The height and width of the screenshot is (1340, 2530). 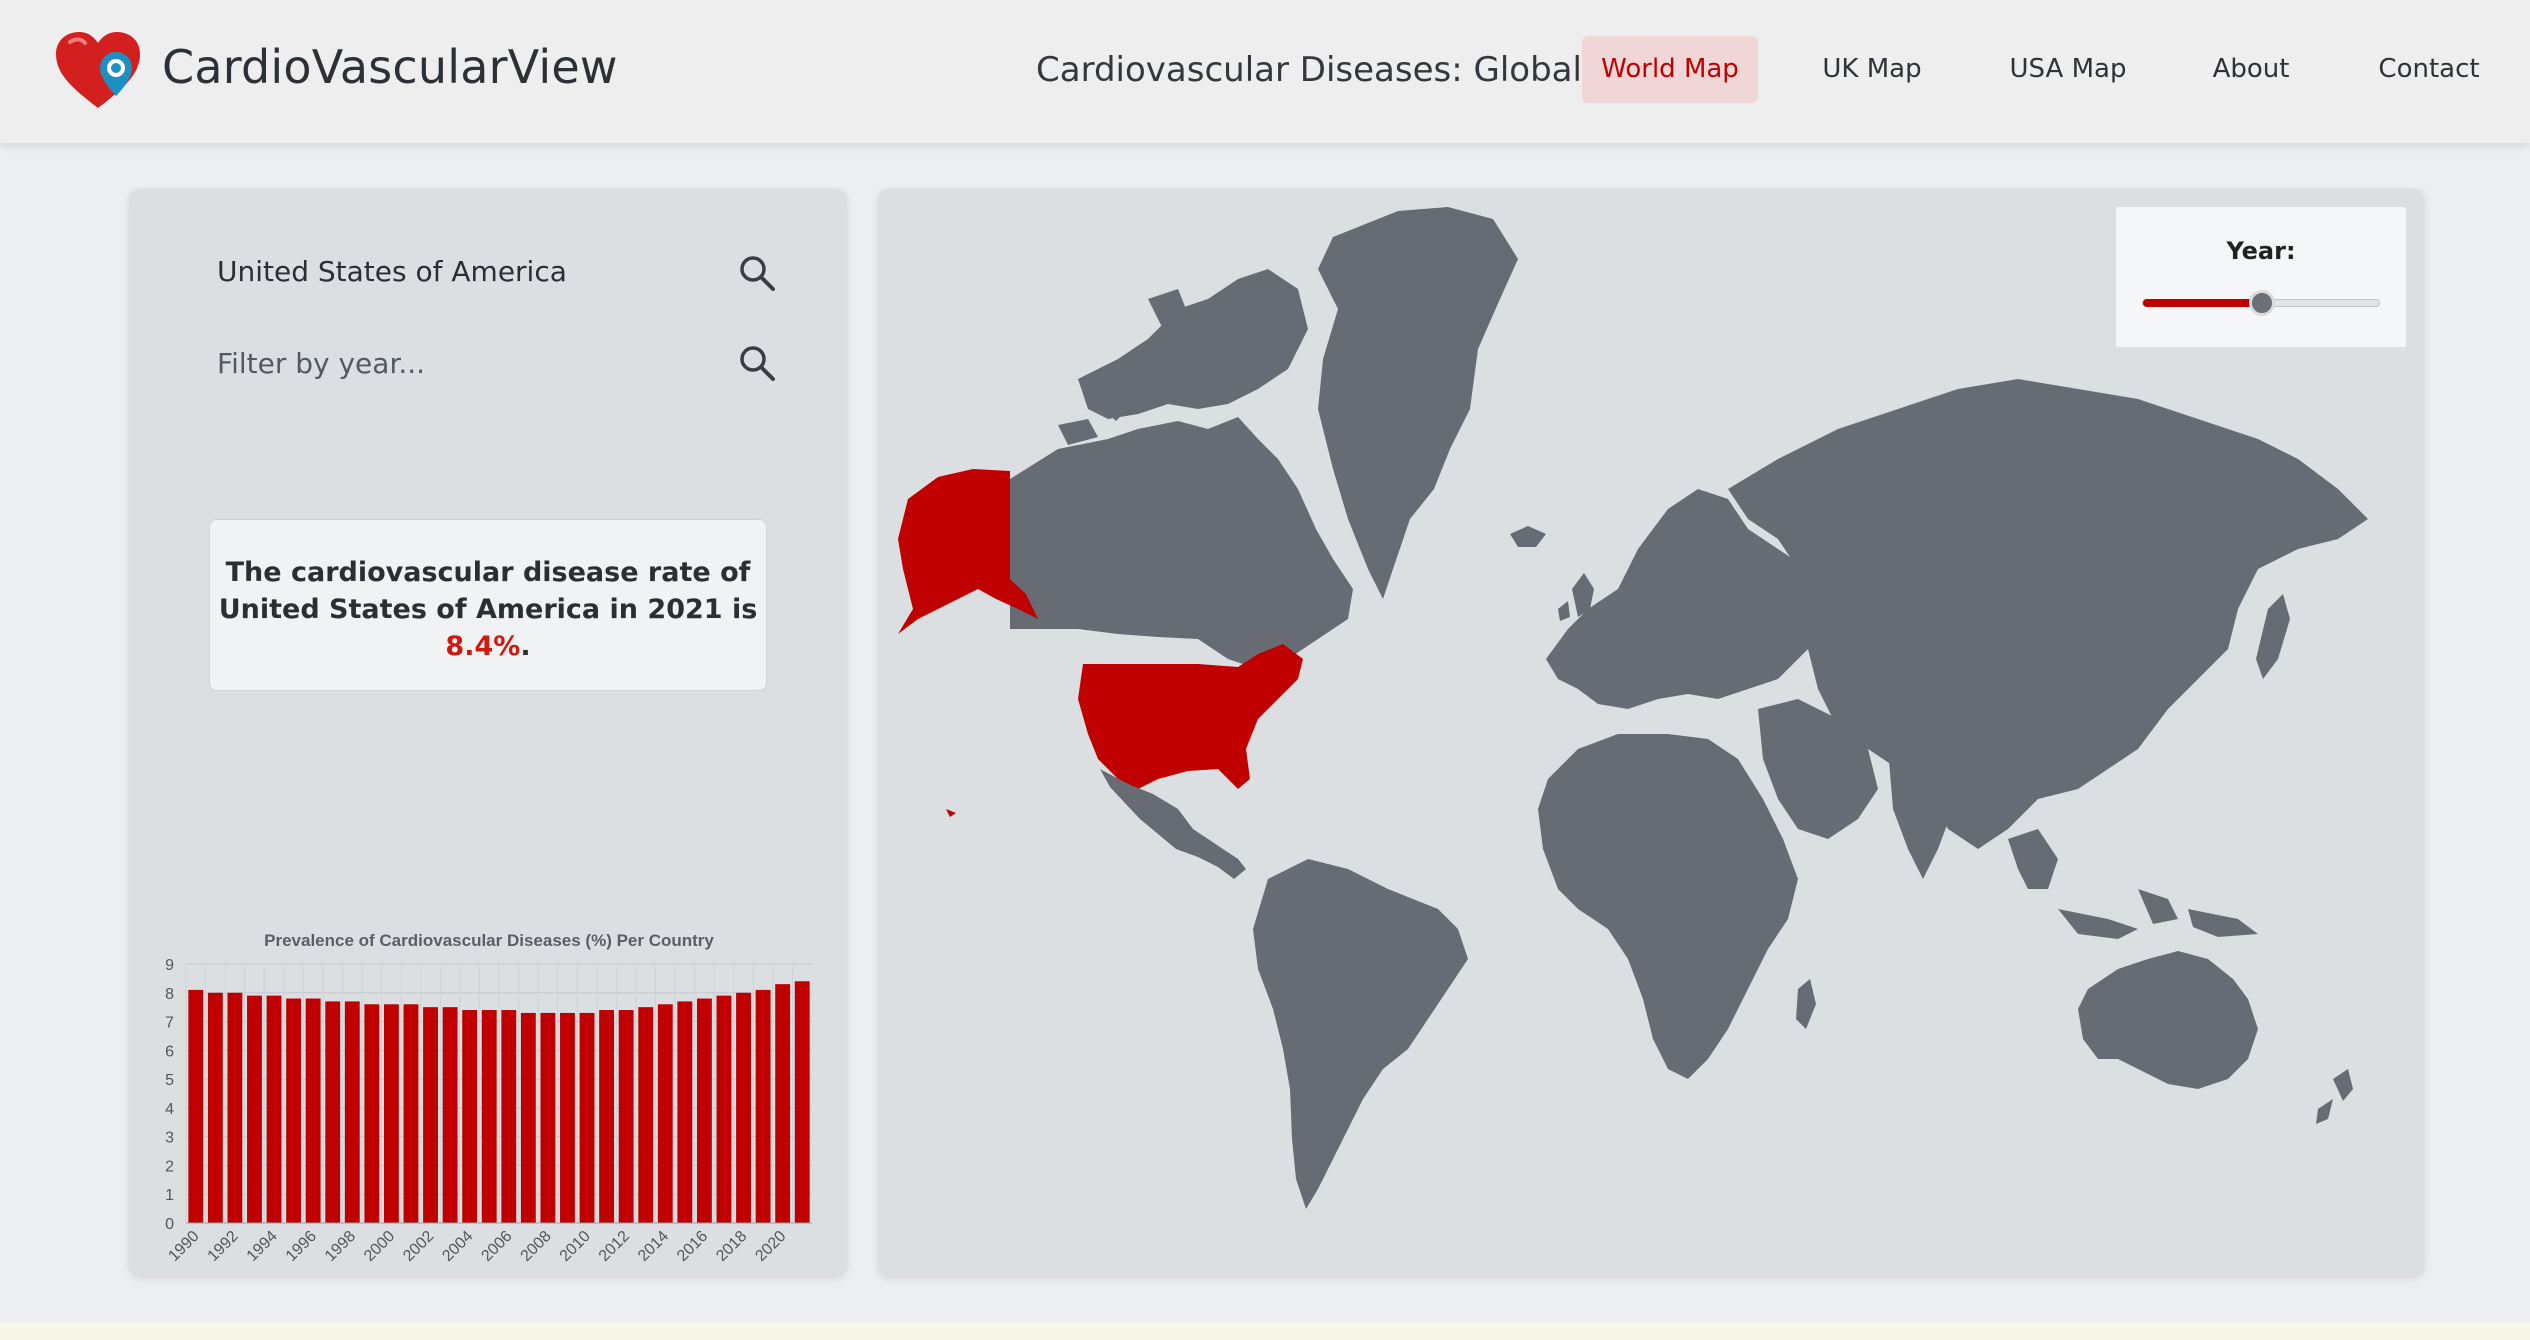 What do you see at coordinates (496, 1246) in the screenshot?
I see `x-tick-label: 2006` at bounding box center [496, 1246].